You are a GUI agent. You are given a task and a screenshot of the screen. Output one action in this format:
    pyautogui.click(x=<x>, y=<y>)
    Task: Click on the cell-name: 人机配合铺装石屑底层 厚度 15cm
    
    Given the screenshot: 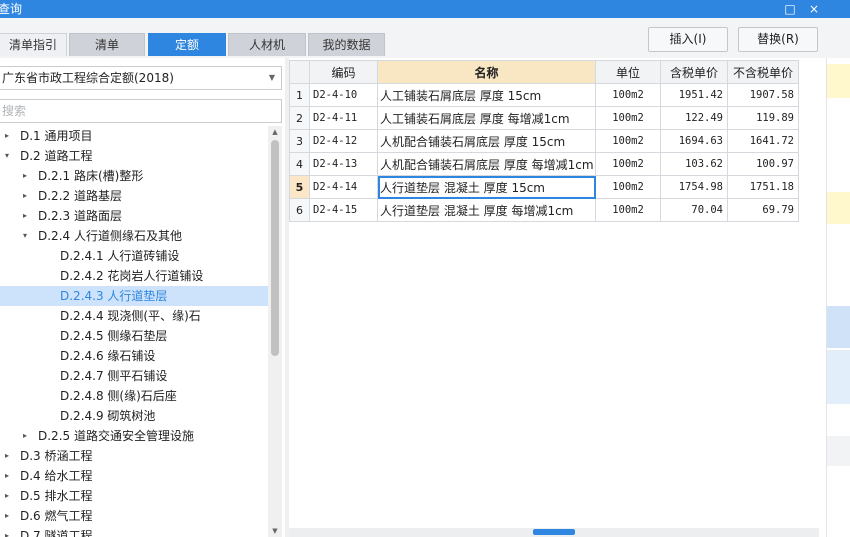 What is the action you would take?
    pyautogui.click(x=486, y=141)
    